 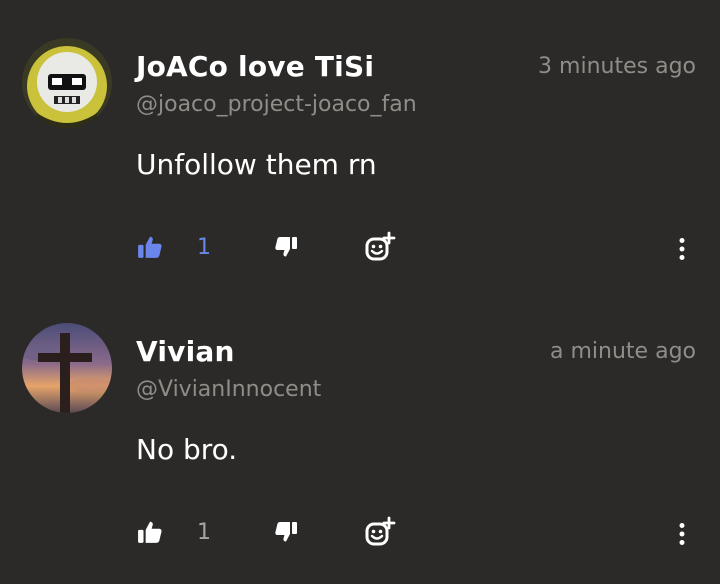 What do you see at coordinates (204, 532) in the screenshot?
I see `like-count: 1` at bounding box center [204, 532].